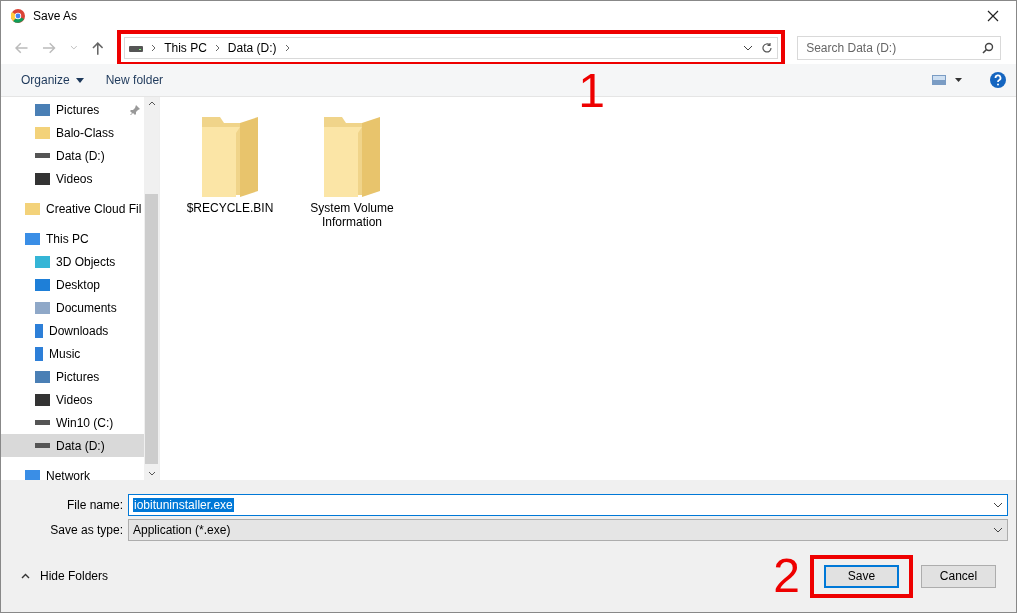  I want to click on sidebar-item: Win10 (C:), so click(72, 422).